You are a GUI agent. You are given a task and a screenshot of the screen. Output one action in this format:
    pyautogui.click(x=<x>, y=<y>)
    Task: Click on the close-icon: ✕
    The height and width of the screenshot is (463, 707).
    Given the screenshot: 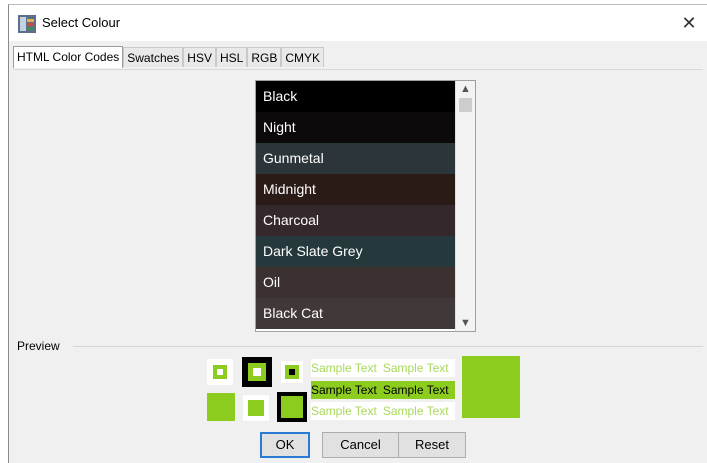 What is the action you would take?
    pyautogui.click(x=689, y=23)
    